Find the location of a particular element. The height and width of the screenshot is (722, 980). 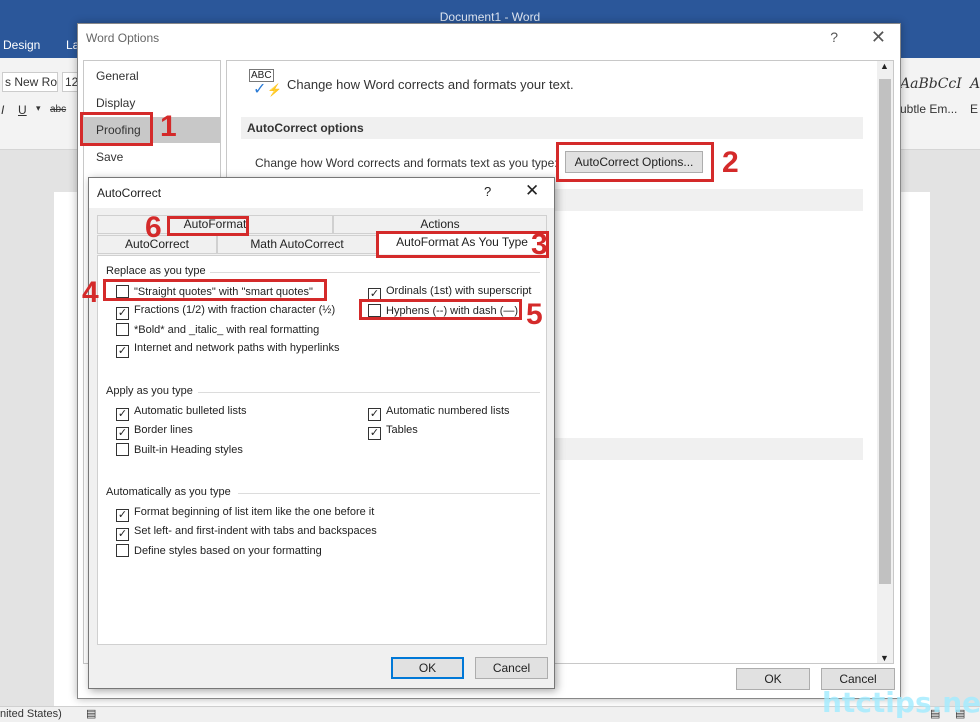

scroll-down-icon: ▼ is located at coordinates (884, 658).